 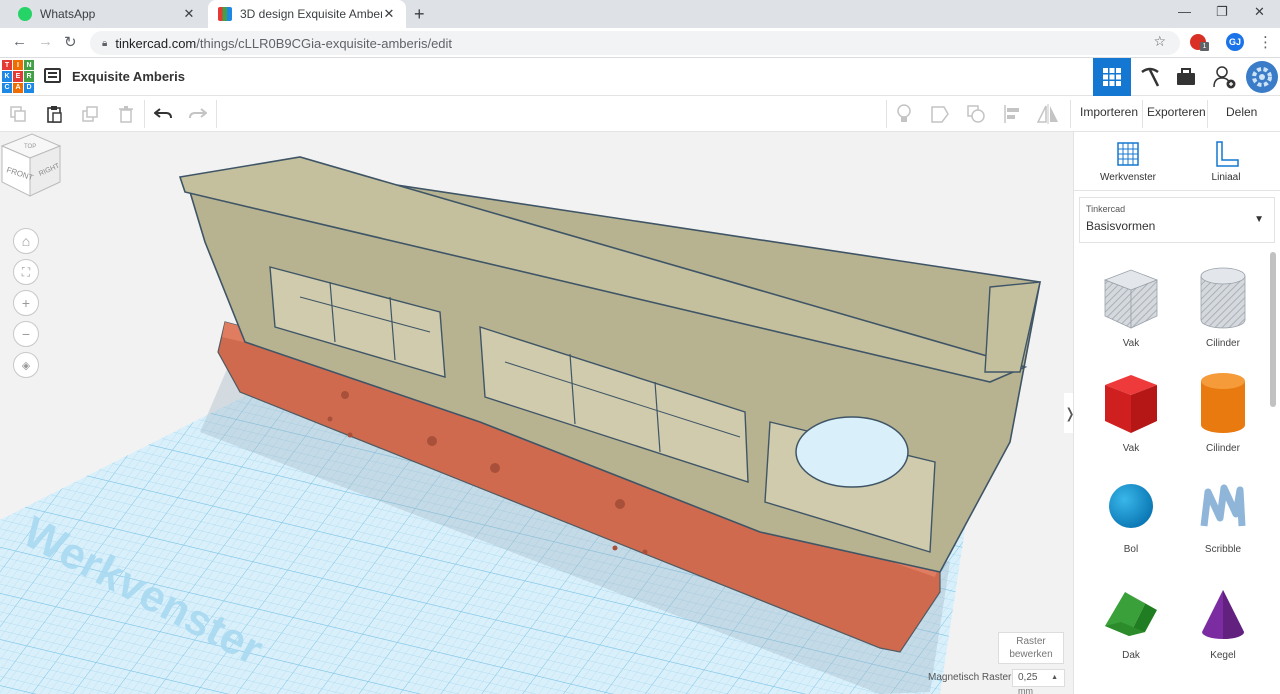 What do you see at coordinates (1176, 112) in the screenshot?
I see `export-button: Exporteren` at bounding box center [1176, 112].